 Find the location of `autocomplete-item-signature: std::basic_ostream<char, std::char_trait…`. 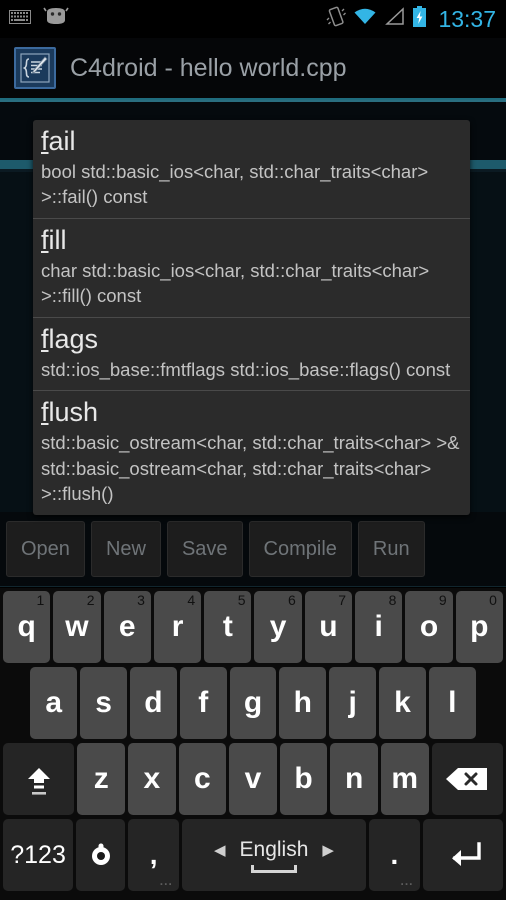

autocomplete-item-signature: std::basic_ostream<char, std::char_trait… is located at coordinates (253, 468).